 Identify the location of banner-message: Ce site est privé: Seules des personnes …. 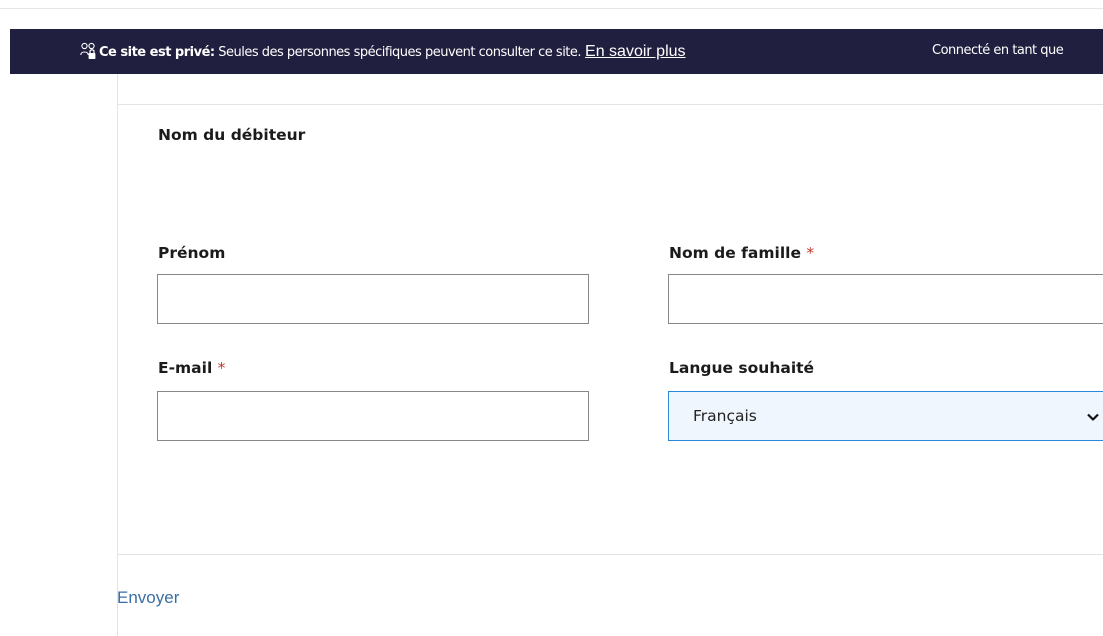
(392, 52).